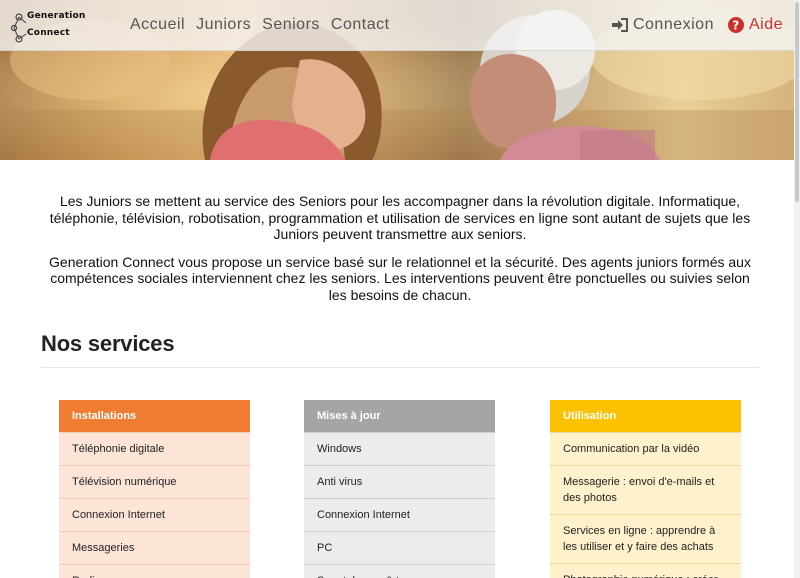  Describe the element at coordinates (108, 343) in the screenshot. I see `services-title: Nos services` at that location.